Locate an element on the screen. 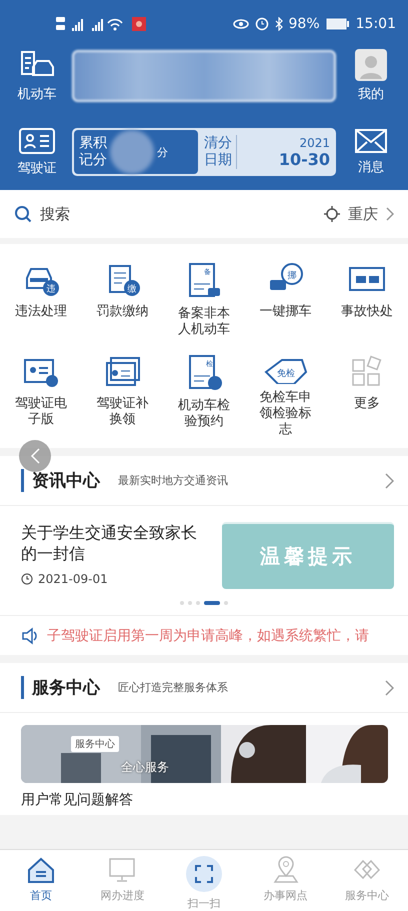 This screenshot has width=408, height=911. service-label: 事故快处 is located at coordinates (367, 312).